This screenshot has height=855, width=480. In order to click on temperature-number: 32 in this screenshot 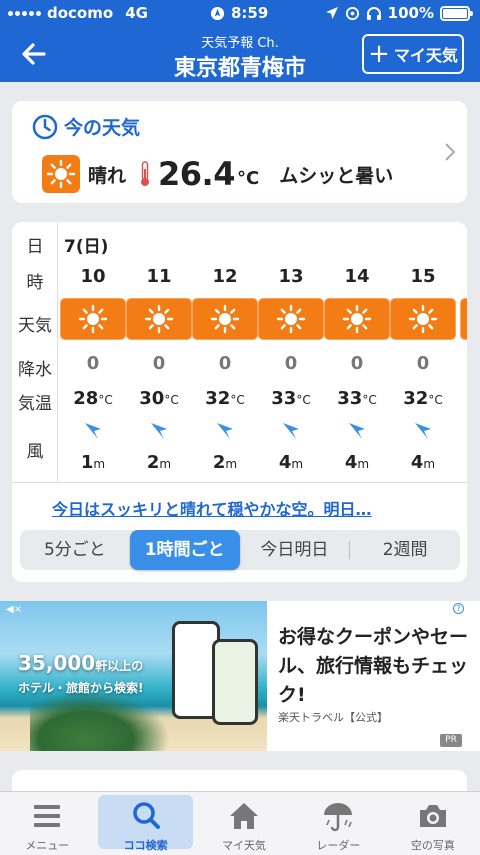, I will do `click(218, 398)`.